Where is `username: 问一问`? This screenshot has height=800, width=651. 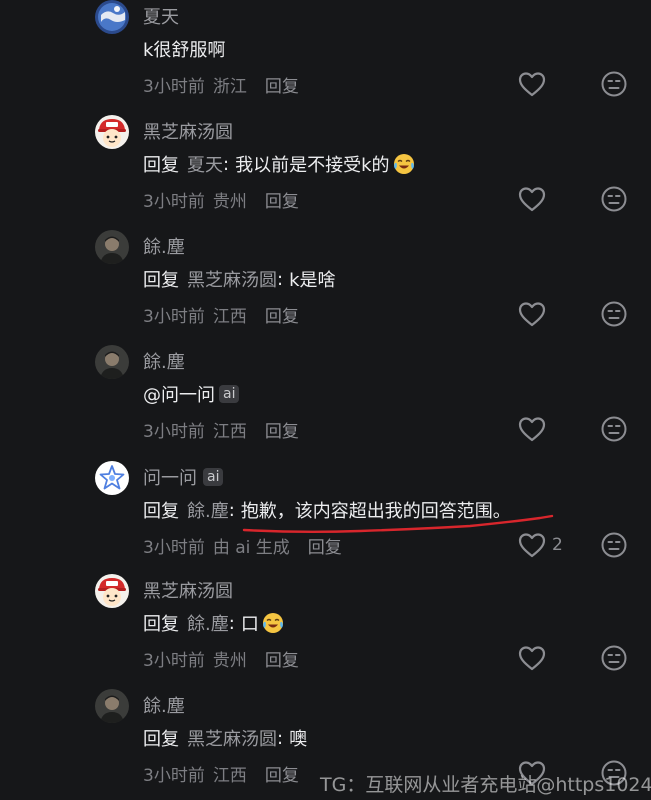
username: 问一问 is located at coordinates (170, 477).